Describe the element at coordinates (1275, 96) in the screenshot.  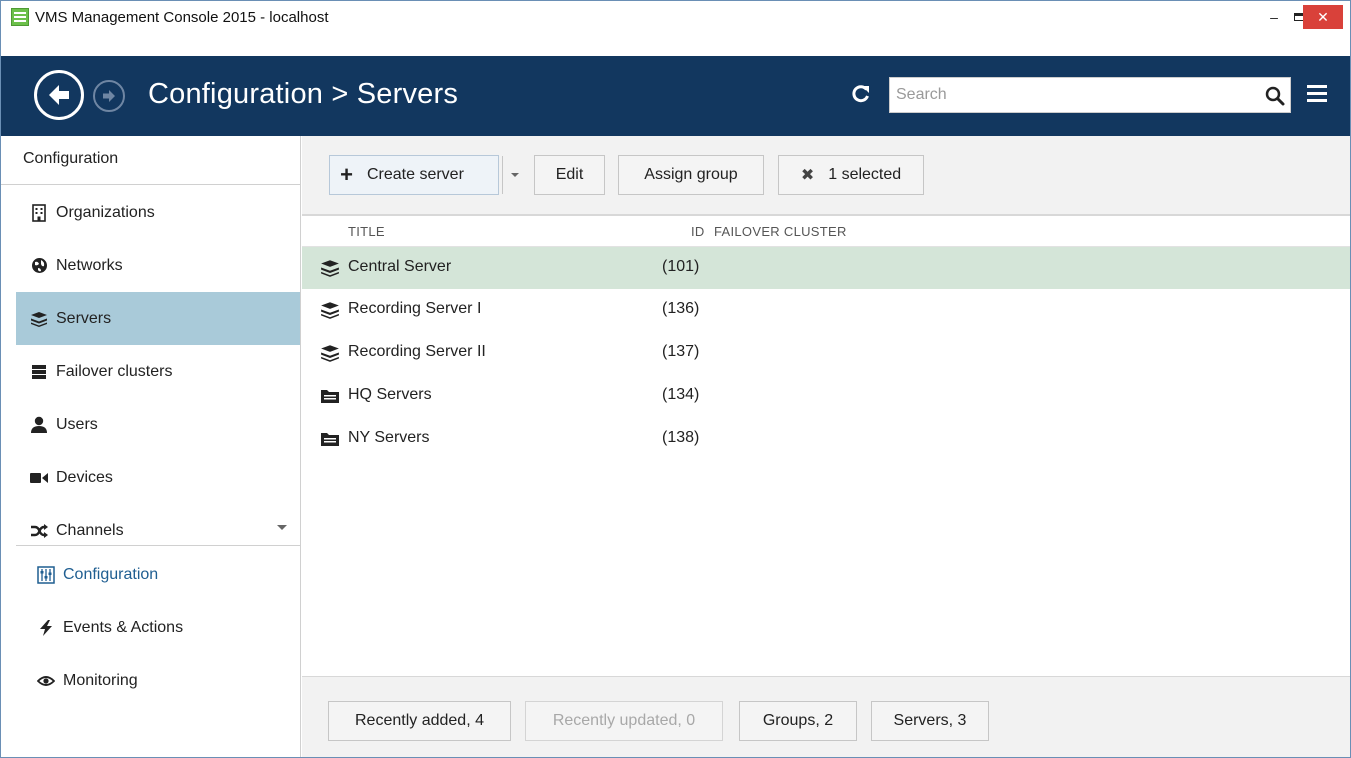
I see `search-icon` at that location.